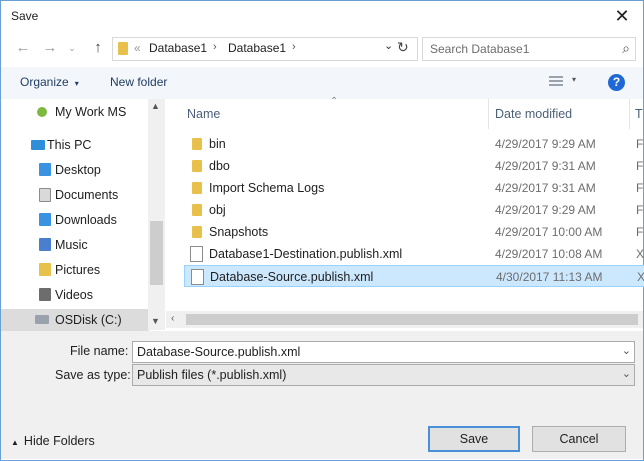 Image resolution: width=644 pixels, height=461 pixels. I want to click on file-row: dbo 4/29/2017 9:31 AM F, so click(413, 166).